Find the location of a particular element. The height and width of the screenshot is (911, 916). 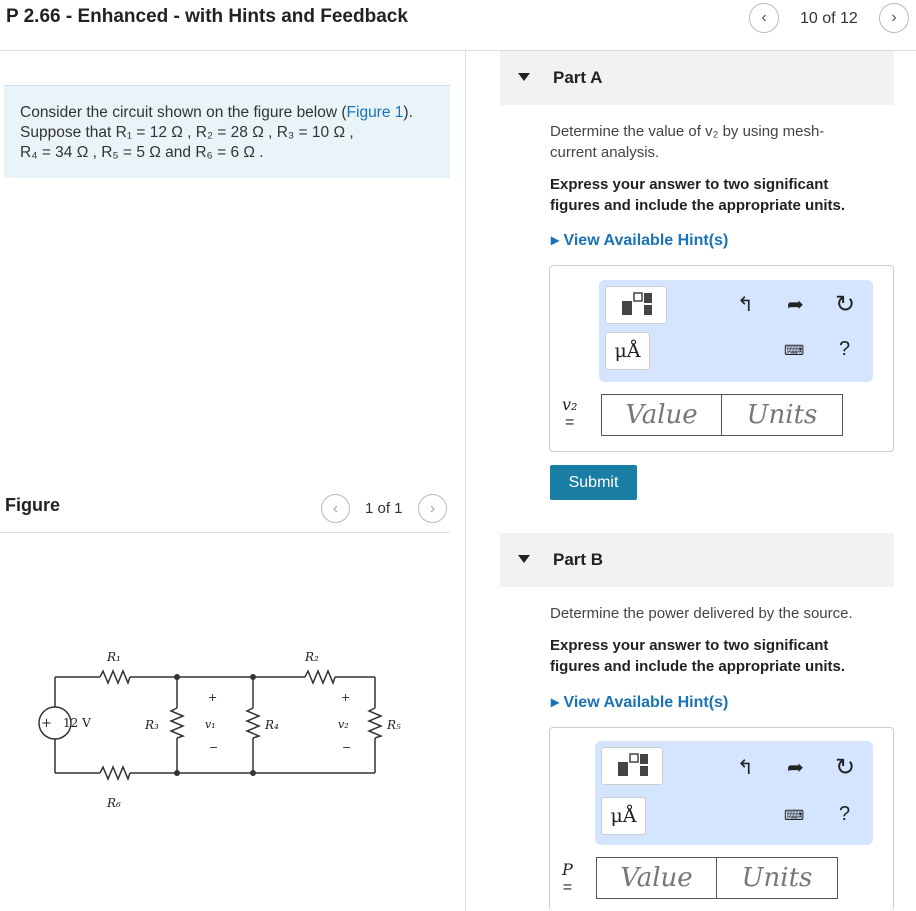

column-divider is located at coordinates (465, 480).